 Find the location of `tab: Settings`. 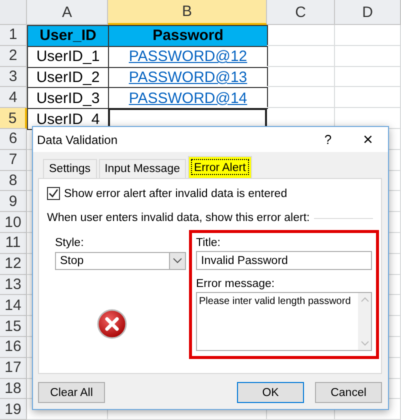

tab: Settings is located at coordinates (70, 168).